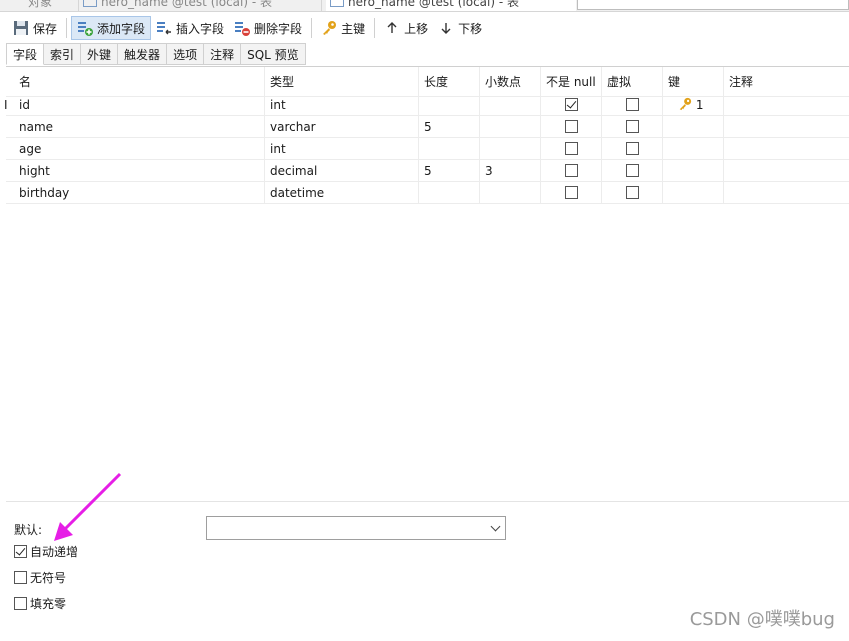 The image size is (849, 641). What do you see at coordinates (48, 578) in the screenshot?
I see `unsigned-label: 无符号` at bounding box center [48, 578].